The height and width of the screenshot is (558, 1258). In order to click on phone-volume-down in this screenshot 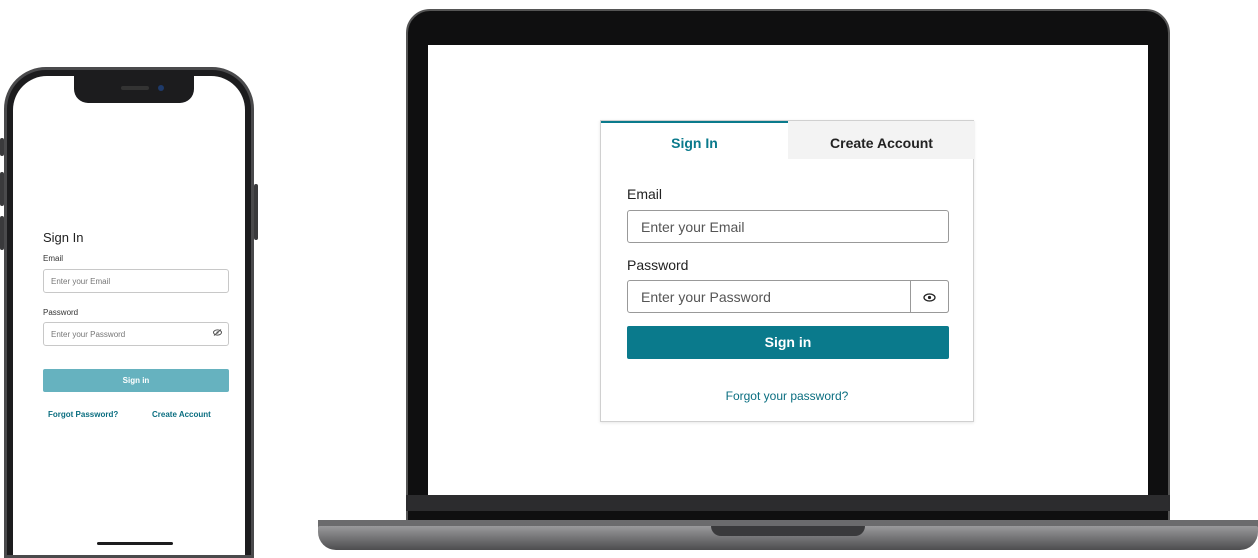, I will do `click(2, 233)`.